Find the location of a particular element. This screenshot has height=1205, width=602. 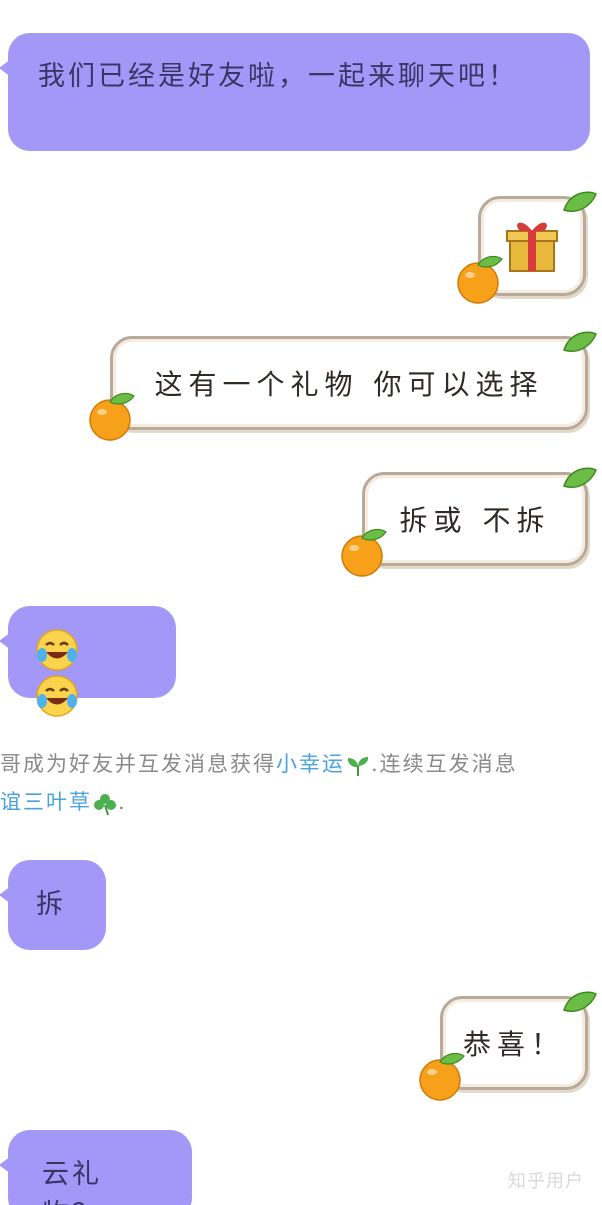

message-bubble-right: 这有一个礼物 你可以选择 is located at coordinates (349, 383).